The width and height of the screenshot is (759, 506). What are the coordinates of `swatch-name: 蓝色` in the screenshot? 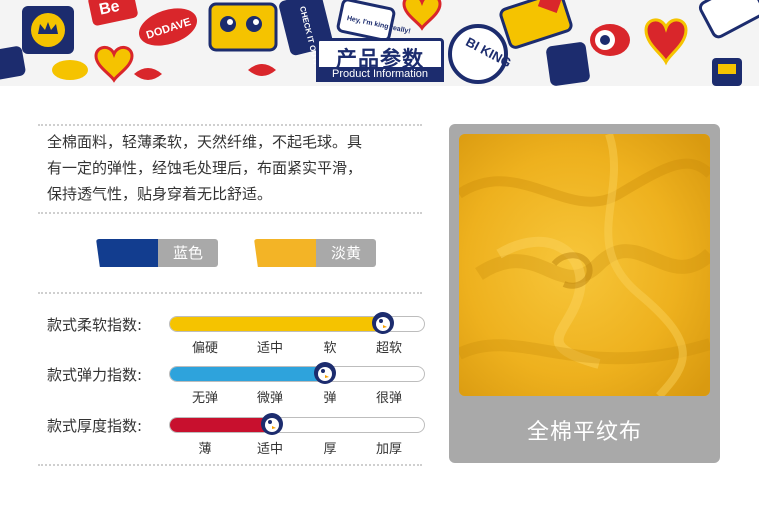 It's located at (188, 253).